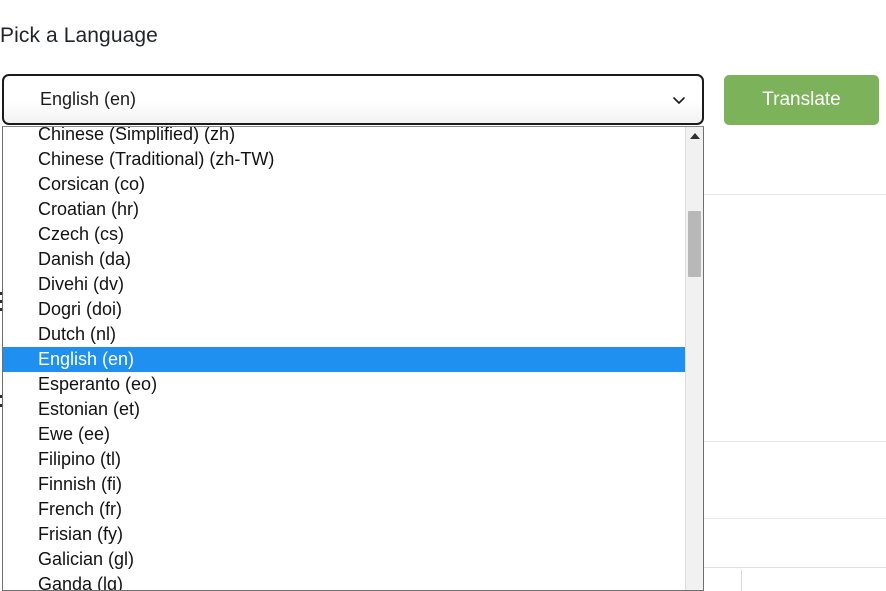 The height and width of the screenshot is (591, 886). Describe the element at coordinates (344, 137) in the screenshot. I see `language-option: Chinese (Simplified) (zh)` at that location.